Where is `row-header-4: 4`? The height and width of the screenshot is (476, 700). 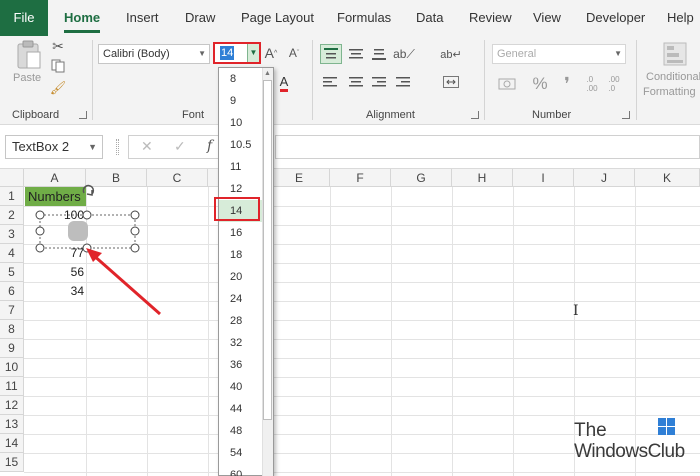 row-header-4: 4 is located at coordinates (12, 253).